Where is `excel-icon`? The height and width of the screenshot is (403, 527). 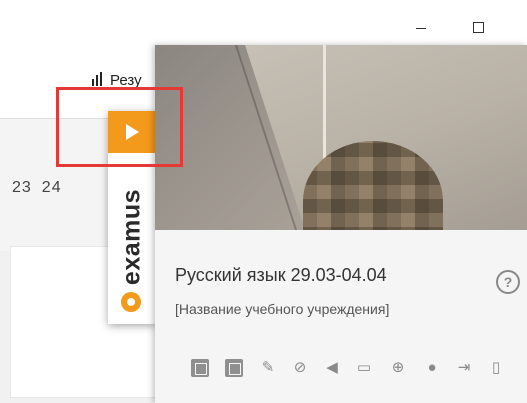 excel-icon is located at coordinates (200, 368).